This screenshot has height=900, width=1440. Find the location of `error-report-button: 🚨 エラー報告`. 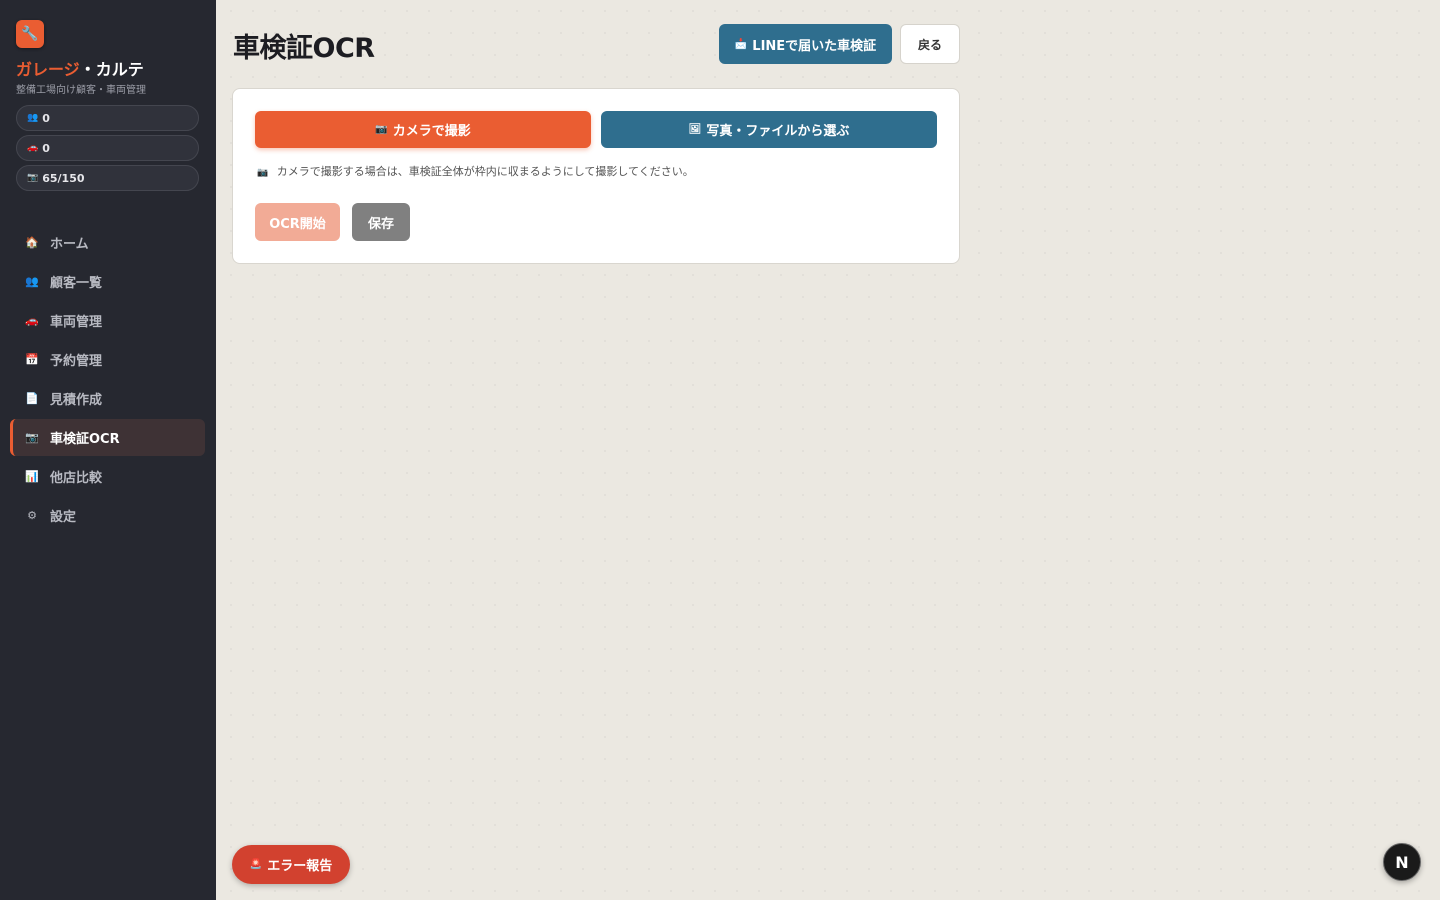

error-report-button: 🚨 エラー報告 is located at coordinates (291, 864).